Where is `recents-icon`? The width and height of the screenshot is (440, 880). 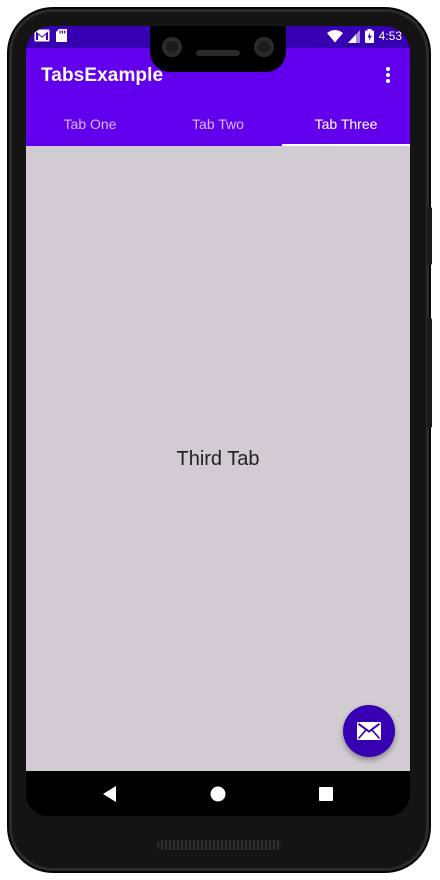
recents-icon is located at coordinates (326, 794).